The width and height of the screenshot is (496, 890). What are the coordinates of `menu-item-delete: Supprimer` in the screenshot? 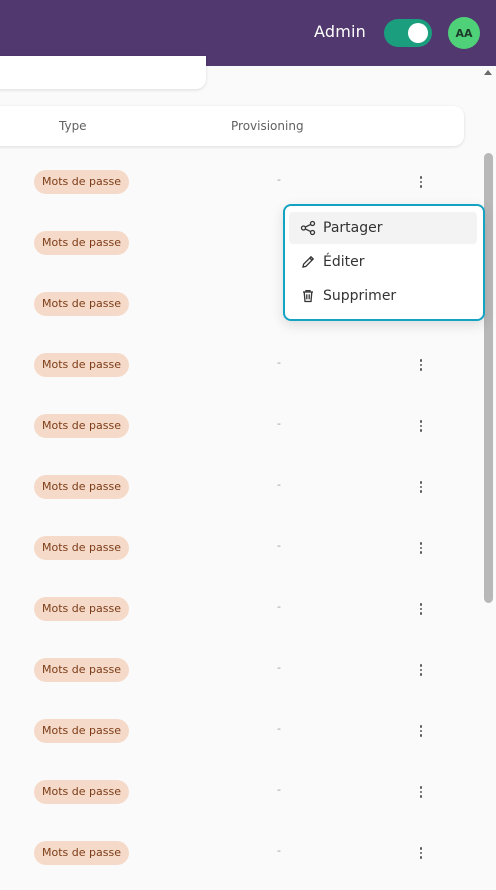 It's located at (383, 296).